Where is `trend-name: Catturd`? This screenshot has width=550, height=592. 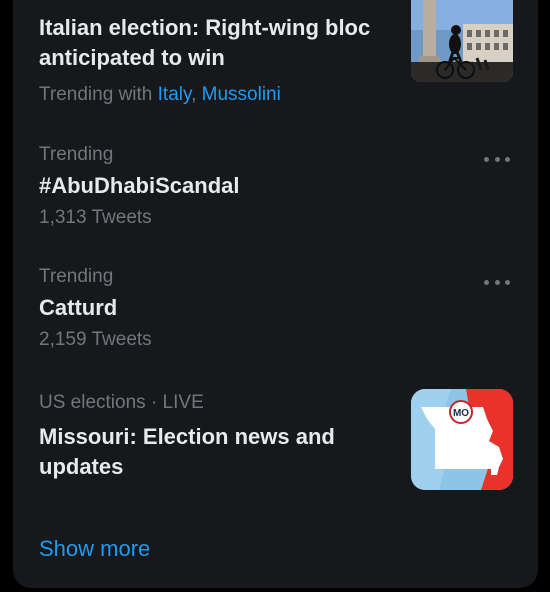 trend-name: Catturd is located at coordinates (78, 307).